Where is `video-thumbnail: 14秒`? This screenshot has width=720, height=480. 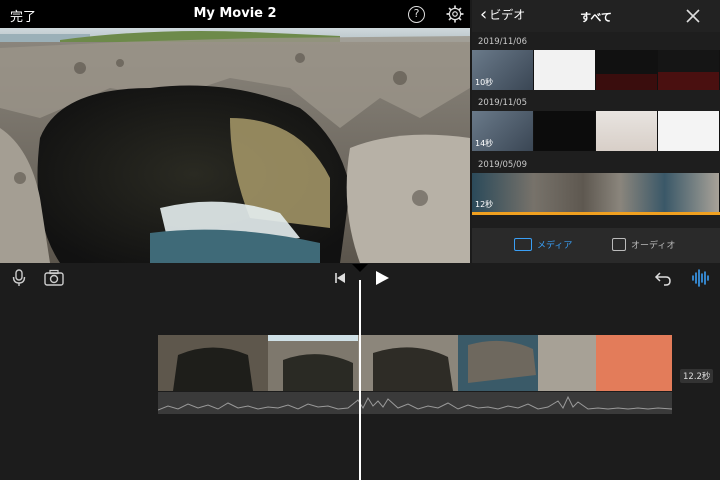 video-thumbnail: 14秒 is located at coordinates (503, 131).